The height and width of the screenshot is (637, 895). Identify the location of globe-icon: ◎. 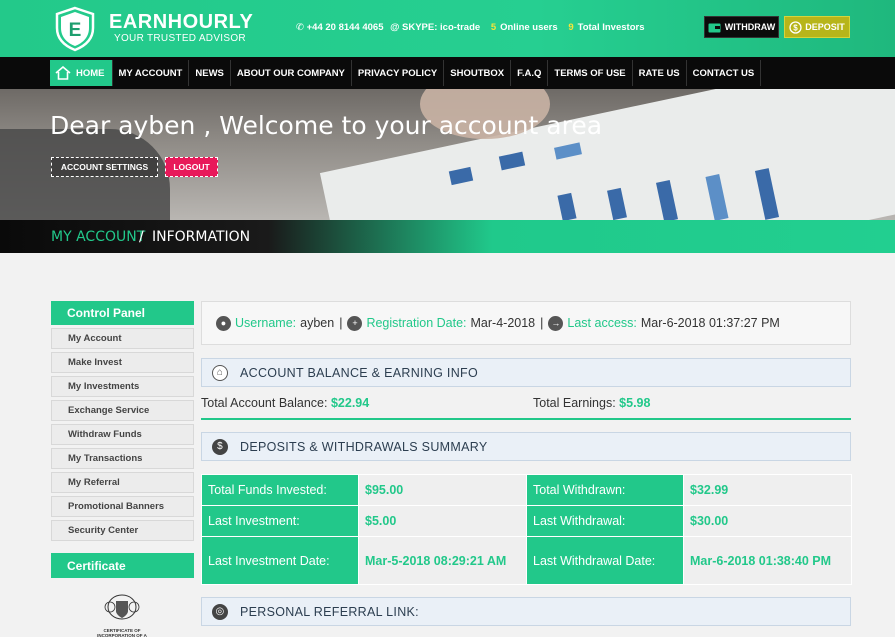
(220, 611).